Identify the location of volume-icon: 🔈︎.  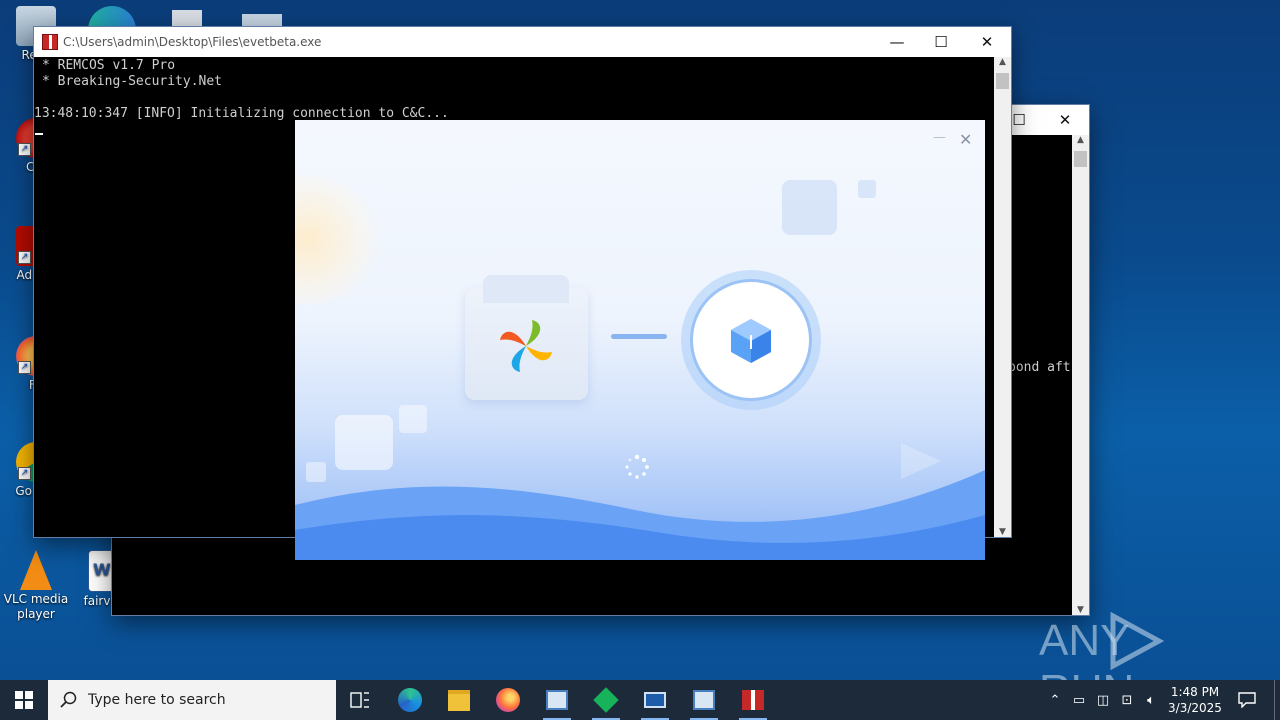
(1151, 700).